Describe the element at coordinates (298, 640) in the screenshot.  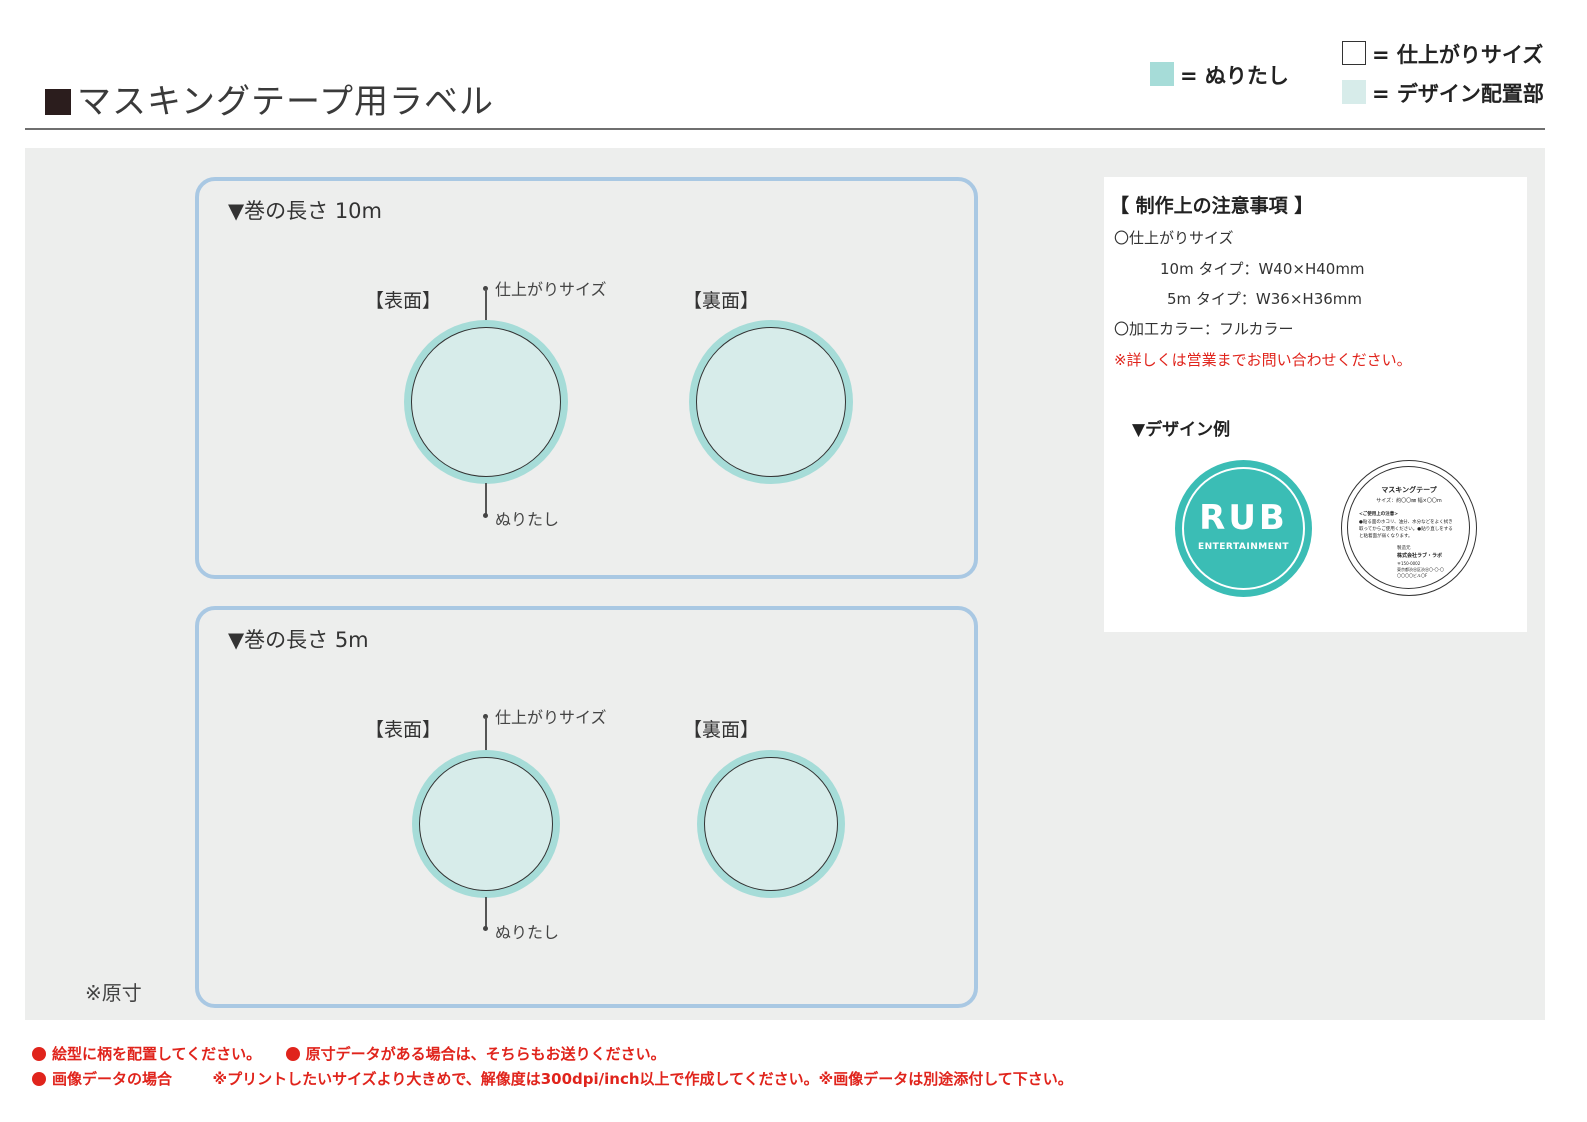
I see `box-heading-5m: ▼巻の長さ 5m` at that location.